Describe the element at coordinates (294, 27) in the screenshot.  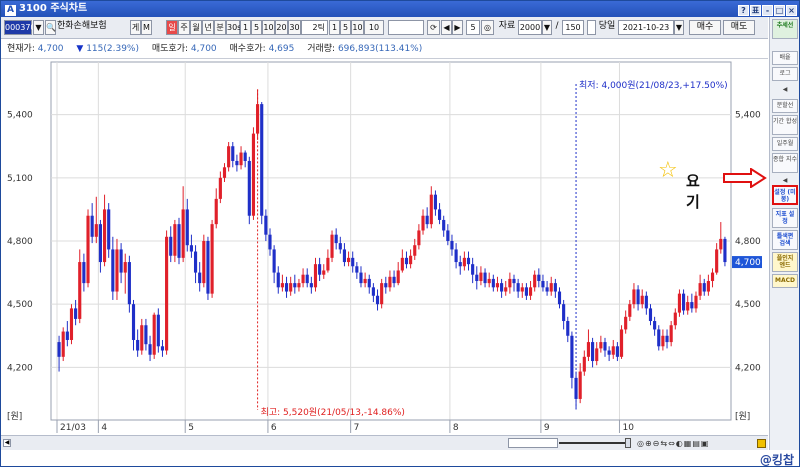
I see `interval-30-button: 30` at that location.